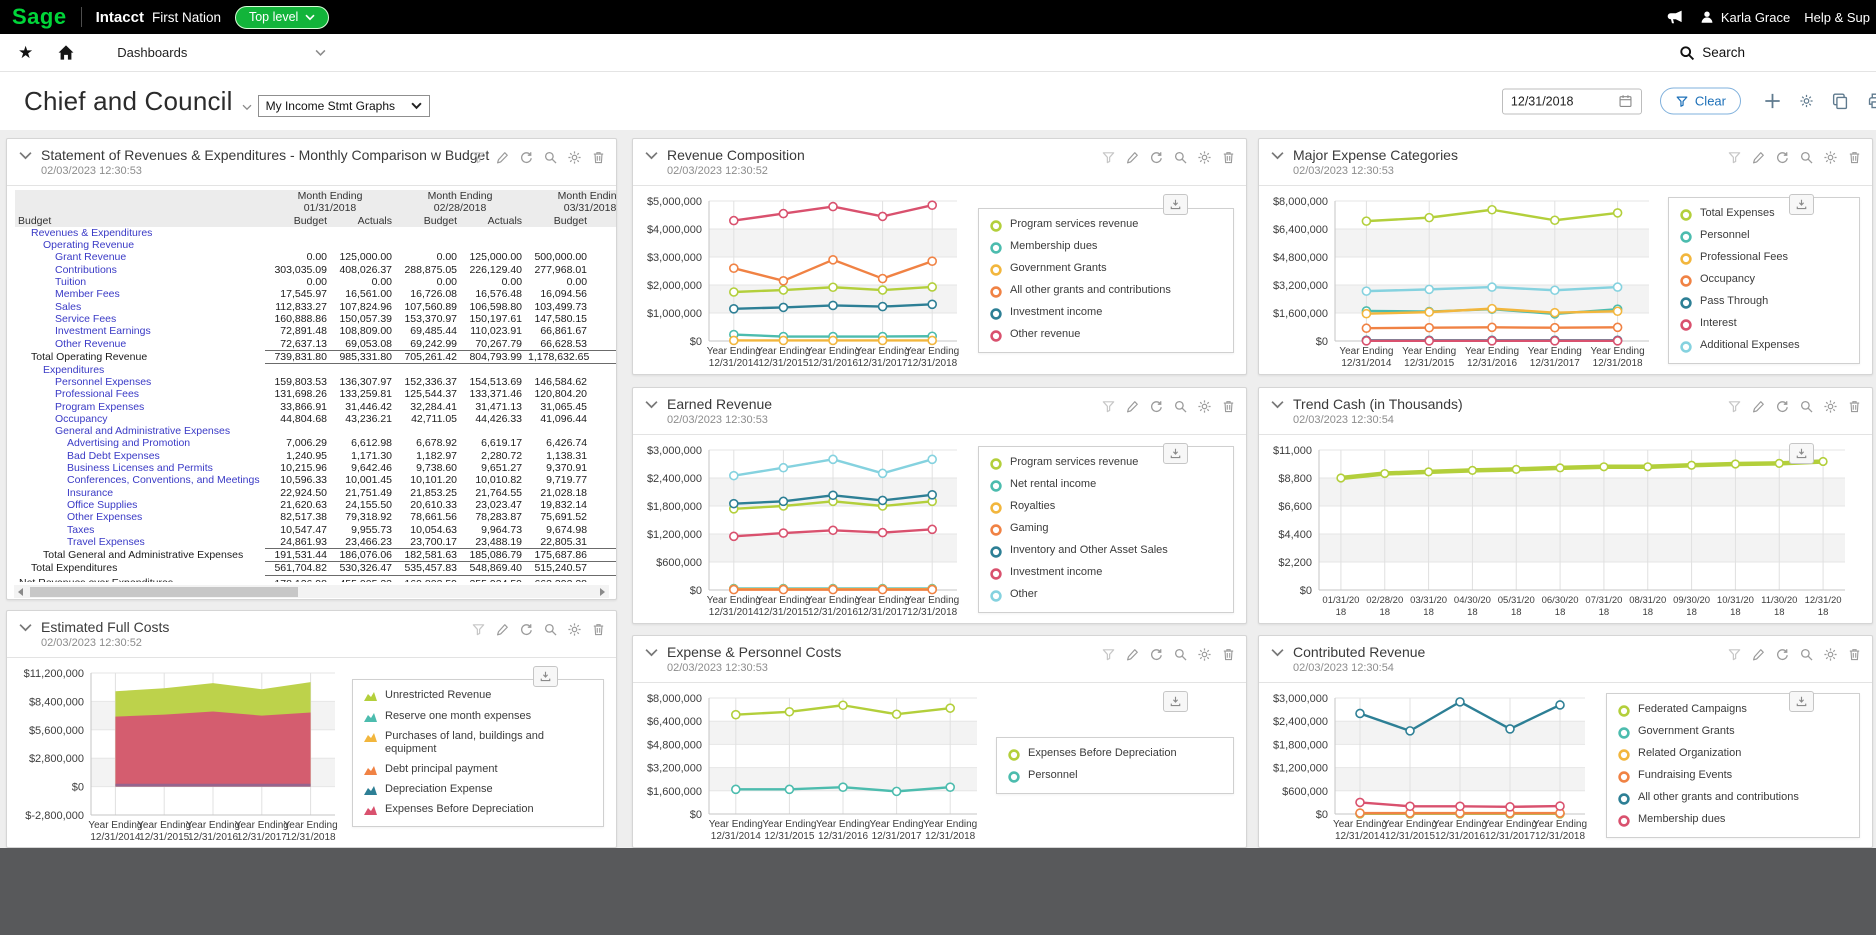  What do you see at coordinates (1772, 101) in the screenshot?
I see `add-icon` at bounding box center [1772, 101].